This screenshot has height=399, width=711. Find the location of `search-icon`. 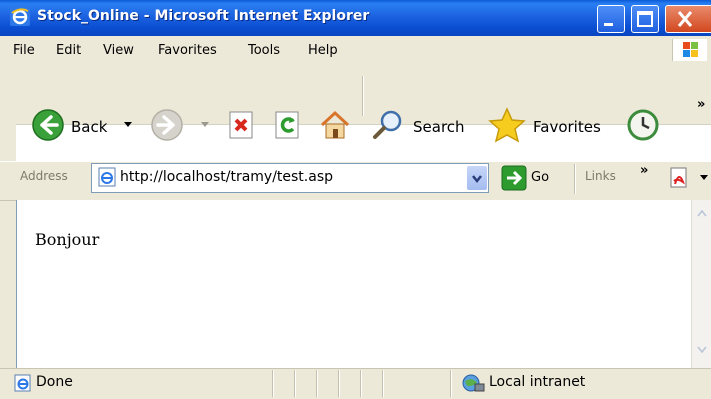

search-icon is located at coordinates (388, 125).